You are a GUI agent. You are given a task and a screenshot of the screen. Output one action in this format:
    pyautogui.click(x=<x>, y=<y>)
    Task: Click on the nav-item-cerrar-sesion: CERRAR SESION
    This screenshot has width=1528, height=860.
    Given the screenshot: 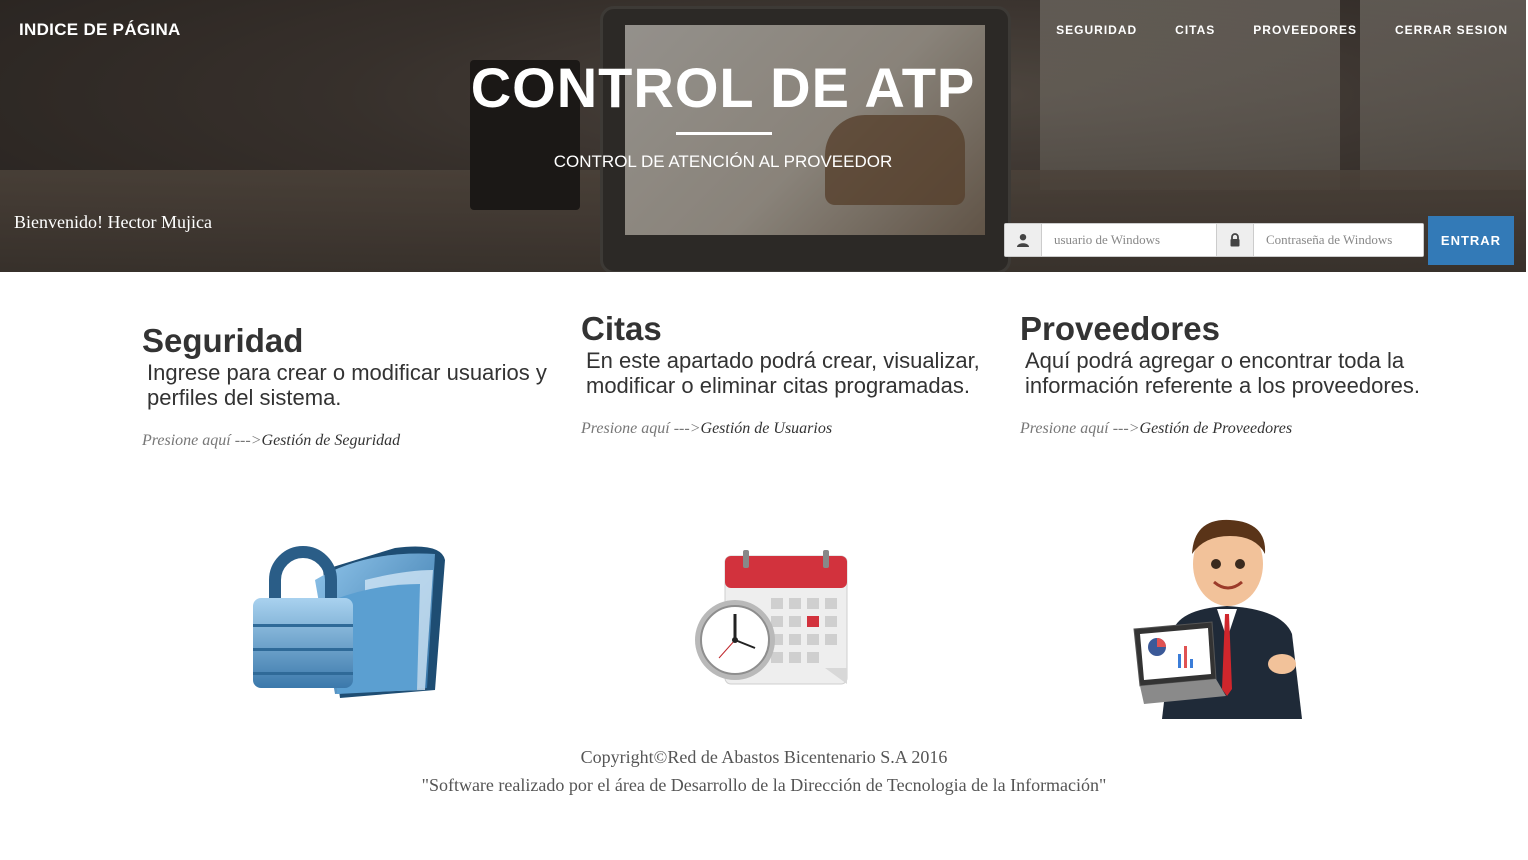 What is the action you would take?
    pyautogui.click(x=1451, y=30)
    